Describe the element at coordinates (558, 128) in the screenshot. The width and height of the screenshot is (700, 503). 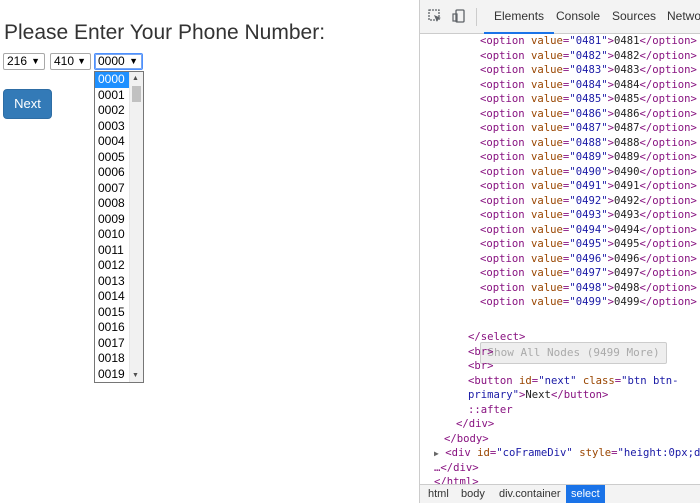
I see `dom-node-option: <option value="0487">0487</option>` at that location.